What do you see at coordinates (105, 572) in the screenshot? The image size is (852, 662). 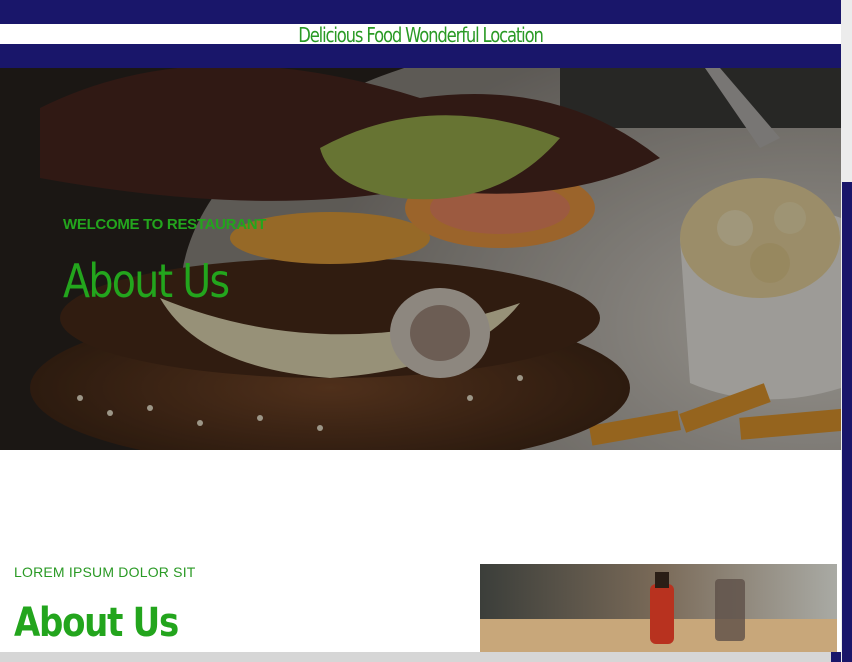 I see `about-kicker: LOREM IPSUM DOLOR SIT` at bounding box center [105, 572].